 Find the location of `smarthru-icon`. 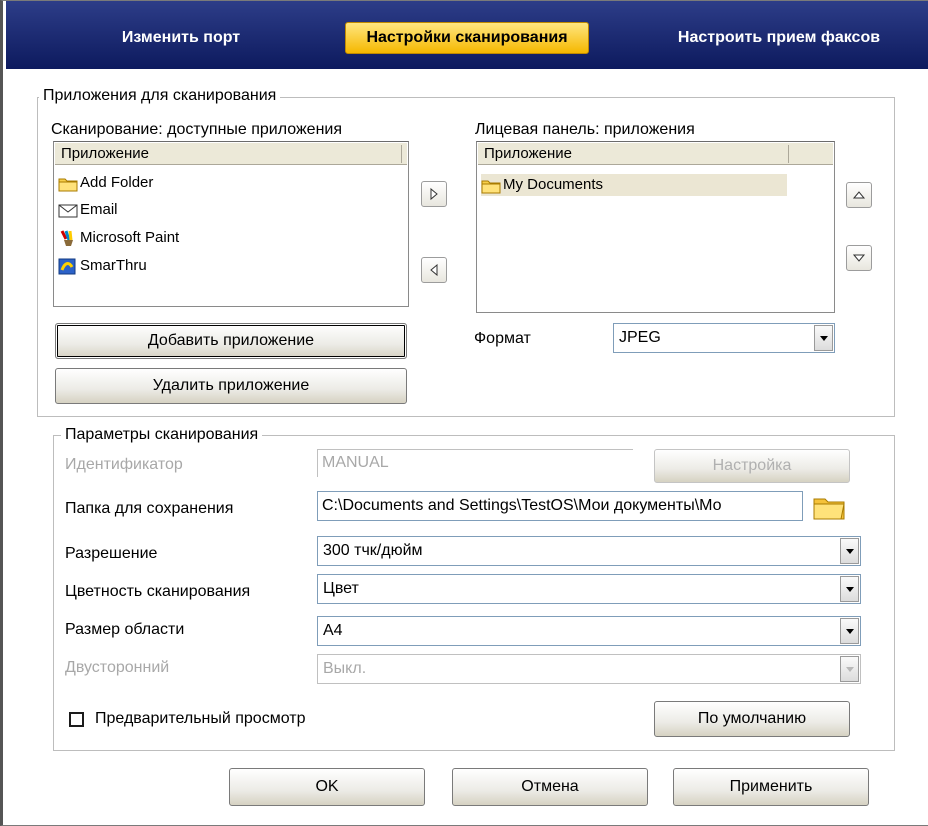

smarthru-icon is located at coordinates (68, 266).